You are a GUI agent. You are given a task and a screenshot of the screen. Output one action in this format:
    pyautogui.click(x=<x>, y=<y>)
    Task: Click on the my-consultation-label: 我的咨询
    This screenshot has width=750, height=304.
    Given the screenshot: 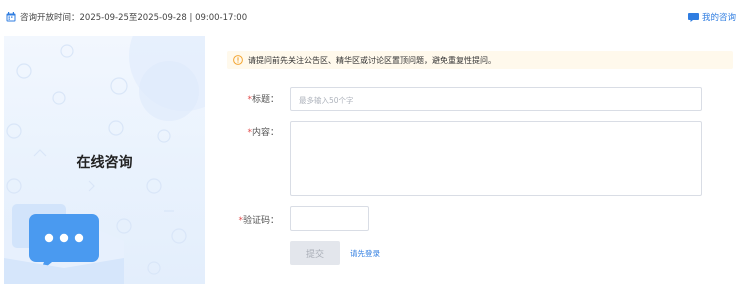 What is the action you would take?
    pyautogui.click(x=718, y=18)
    